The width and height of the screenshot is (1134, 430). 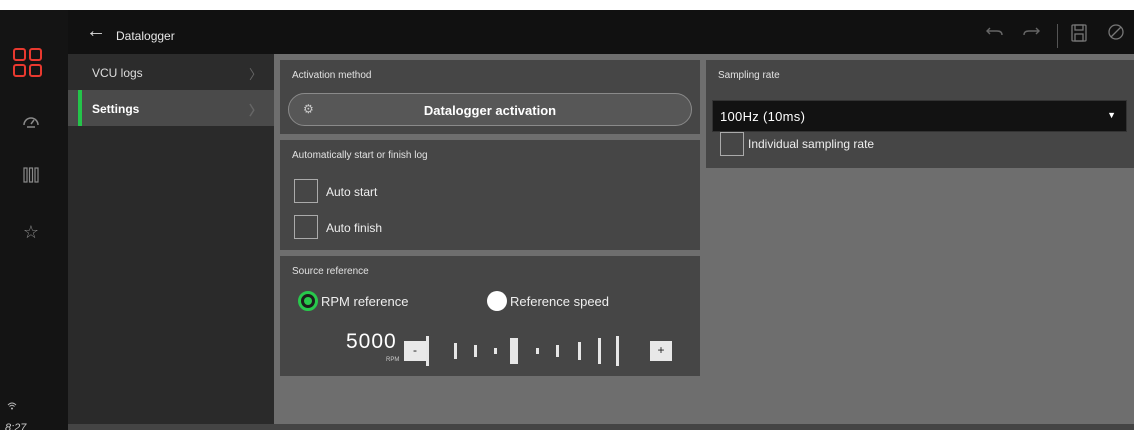 I want to click on radio-indicator, so click(x=497, y=301).